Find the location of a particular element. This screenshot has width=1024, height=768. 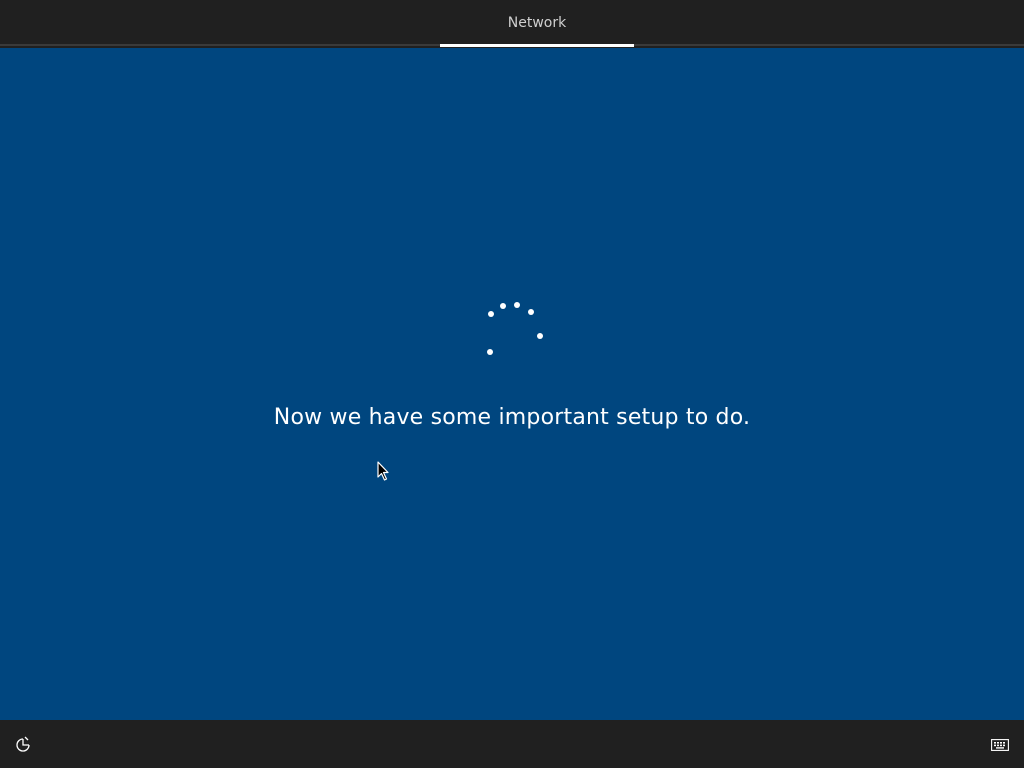

tab-network-label: Network is located at coordinates (537, 23).